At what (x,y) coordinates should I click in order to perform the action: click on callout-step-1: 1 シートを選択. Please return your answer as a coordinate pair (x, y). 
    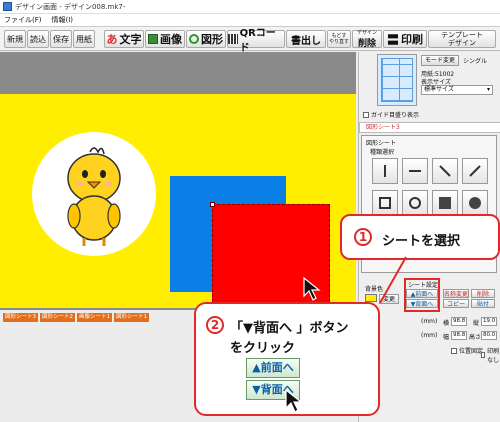
    Looking at the image, I should click on (420, 237).